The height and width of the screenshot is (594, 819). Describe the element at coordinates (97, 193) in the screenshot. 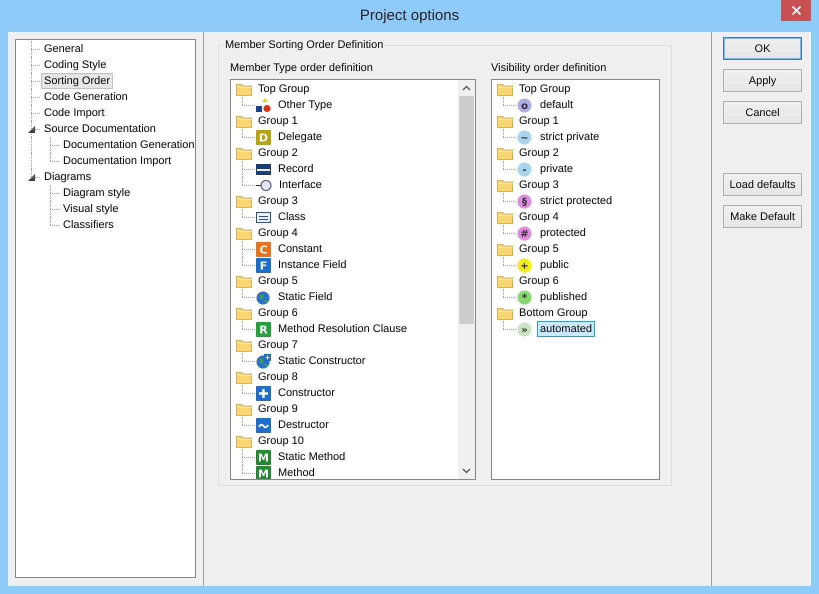

I see `sidebar-item: Diagram style` at that location.